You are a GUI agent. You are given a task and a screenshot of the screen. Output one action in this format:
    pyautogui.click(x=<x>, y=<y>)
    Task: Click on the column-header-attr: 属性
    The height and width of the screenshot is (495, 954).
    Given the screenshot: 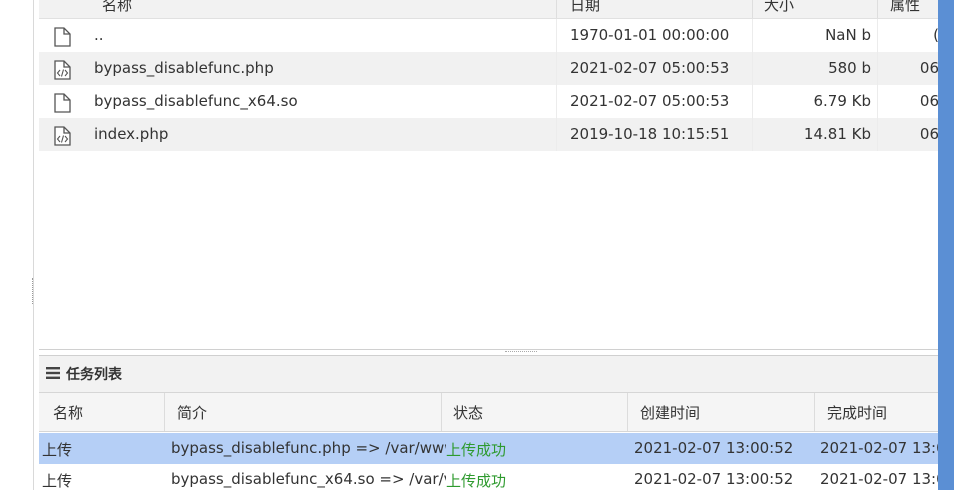 What is the action you would take?
    pyautogui.click(x=905, y=7)
    